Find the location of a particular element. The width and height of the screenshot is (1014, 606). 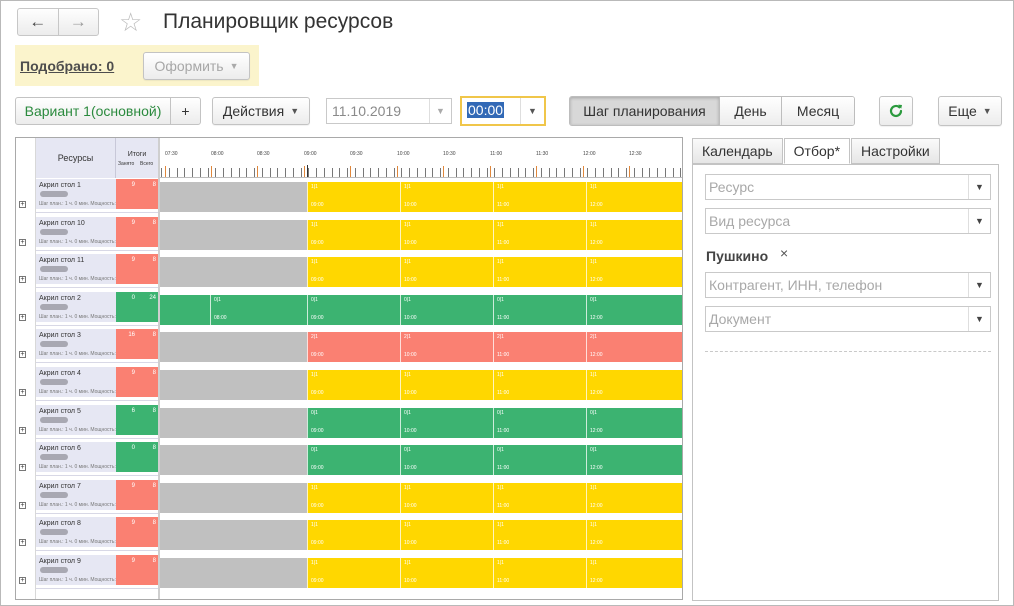

document-field: Документ ▼ is located at coordinates (848, 319).